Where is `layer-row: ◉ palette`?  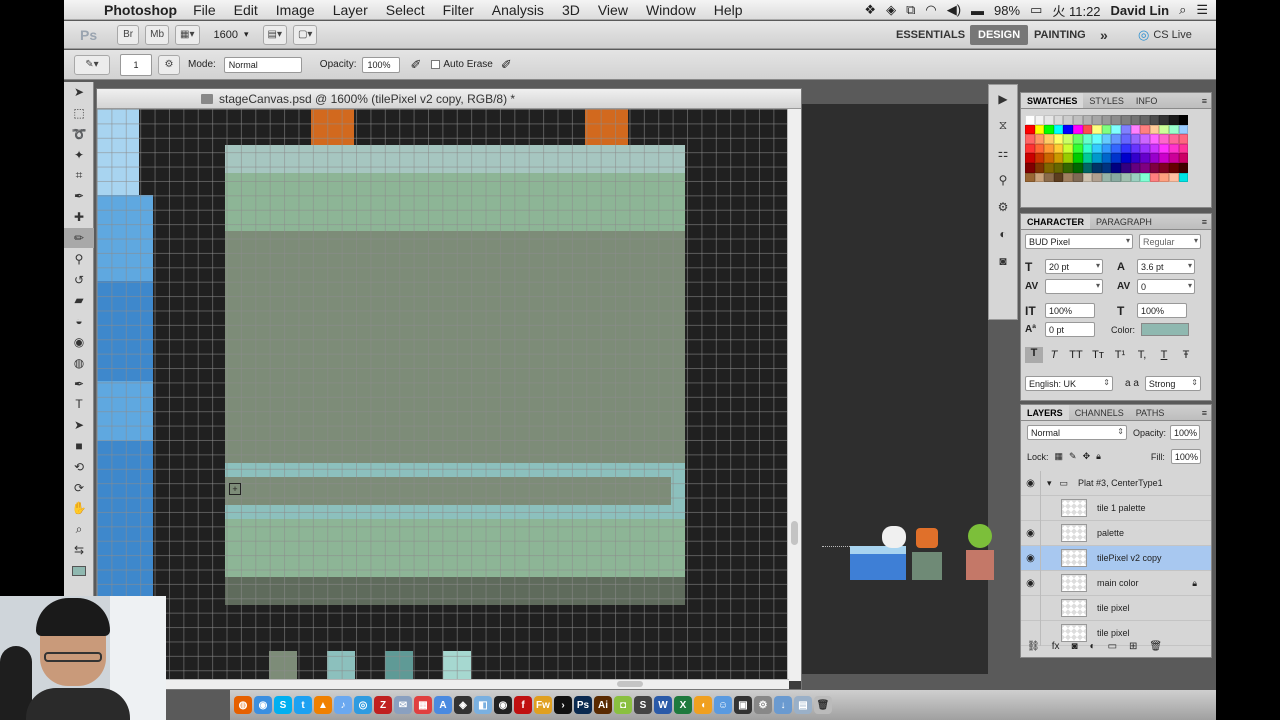
layer-row: ◉ palette is located at coordinates (1116, 533).